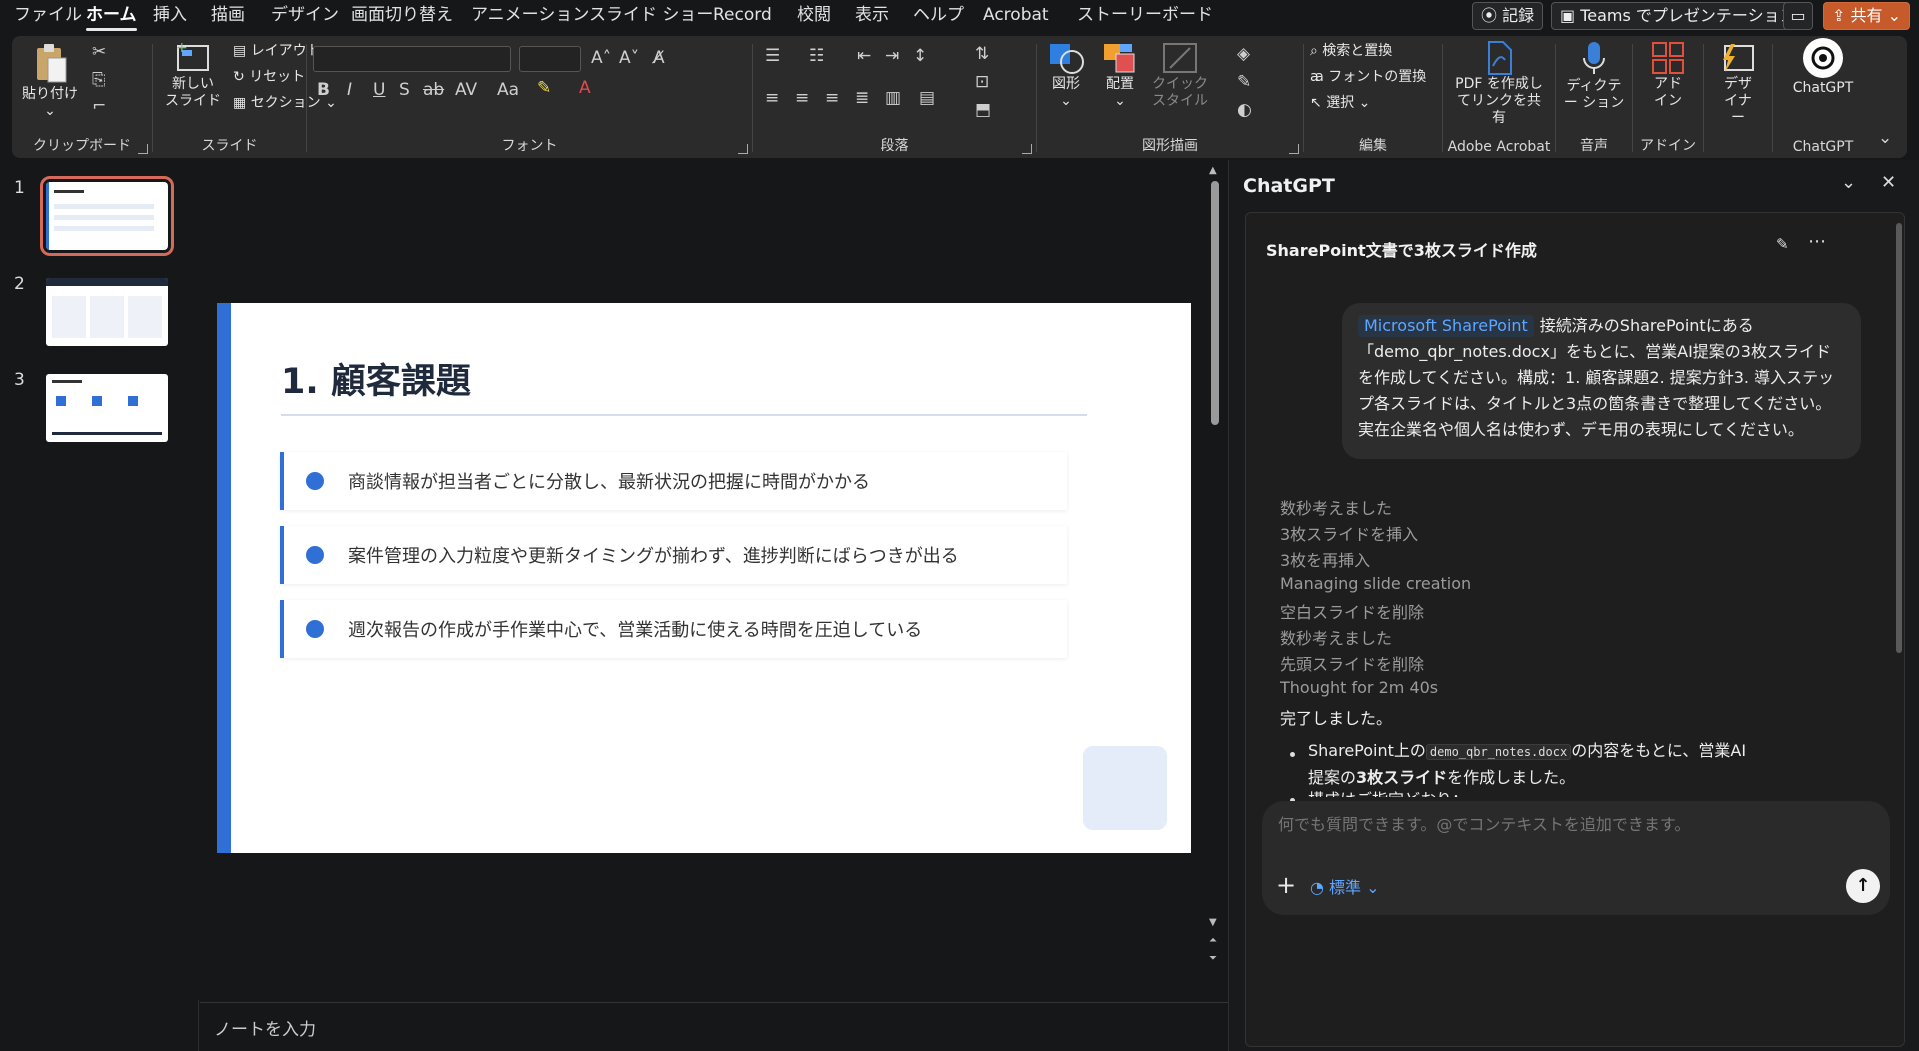 This screenshot has height=1051, width=1919. I want to click on underline-icon: U, so click(379, 90).